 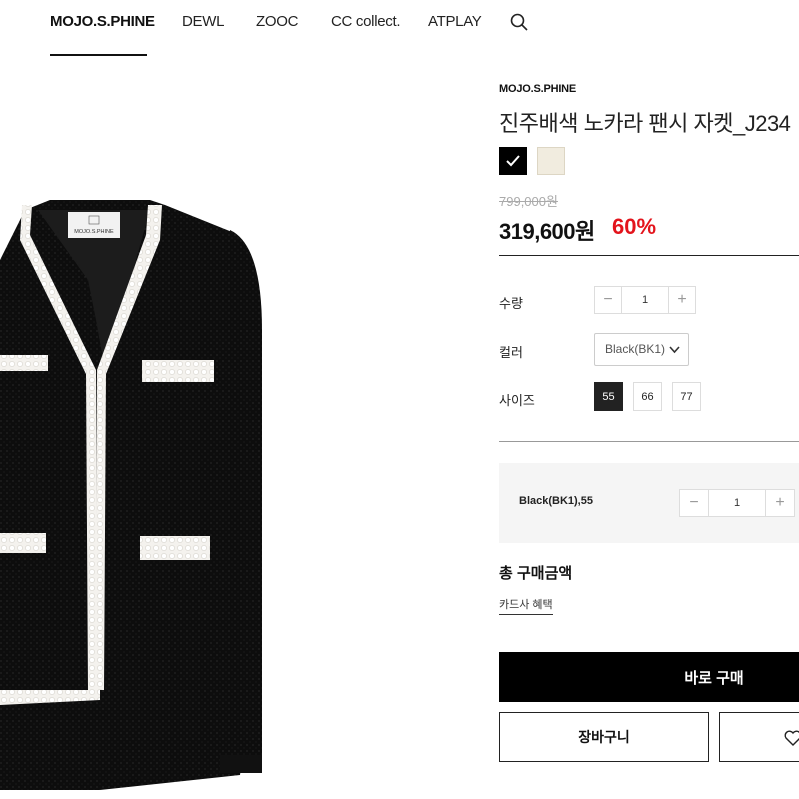 What do you see at coordinates (759, 737) in the screenshot?
I see `wishlist-button` at bounding box center [759, 737].